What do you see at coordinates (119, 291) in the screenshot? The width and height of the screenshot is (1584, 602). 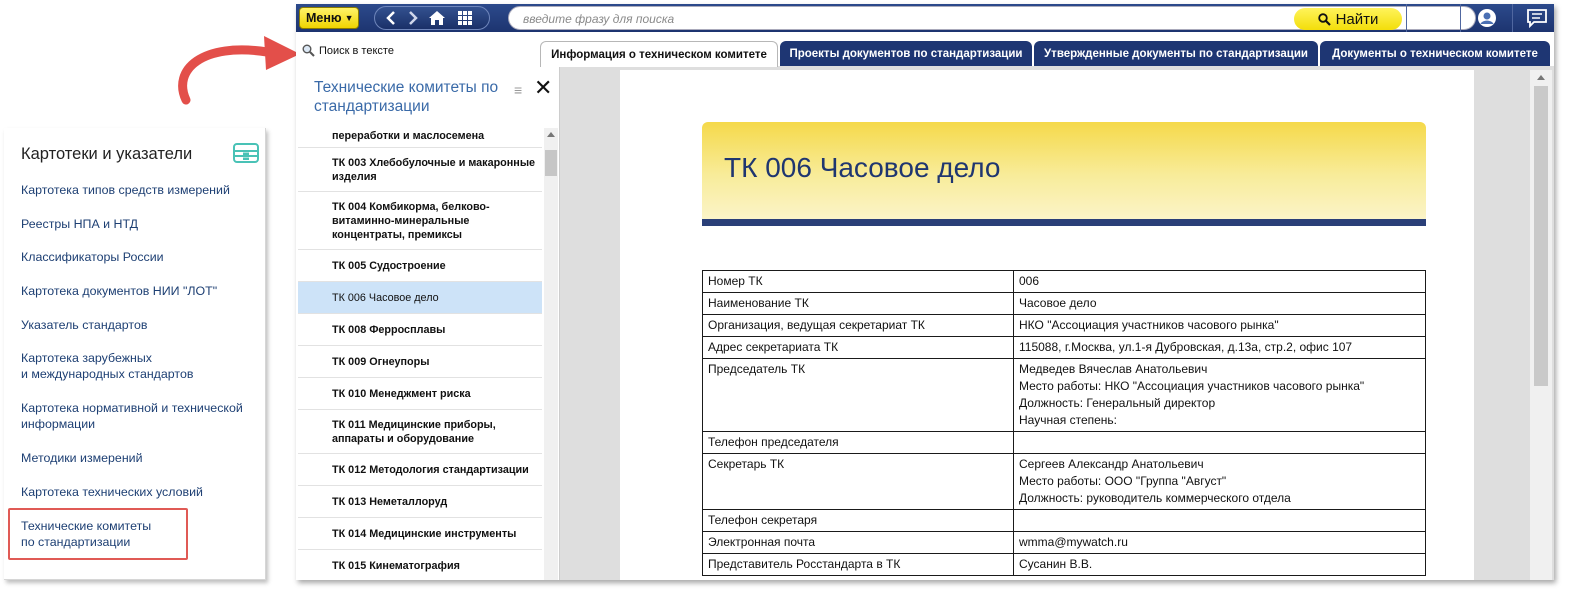 I see `index-item: Картотека документов НИИ "ЛОТ"` at bounding box center [119, 291].